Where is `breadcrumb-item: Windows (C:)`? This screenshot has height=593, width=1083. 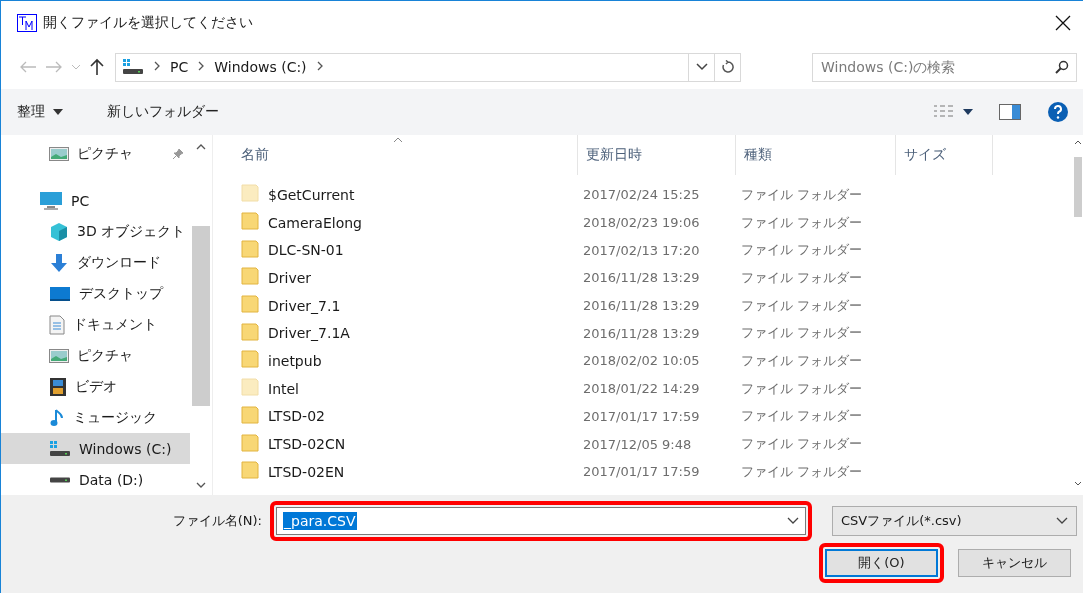 breadcrumb-item: Windows (C:) is located at coordinates (260, 67).